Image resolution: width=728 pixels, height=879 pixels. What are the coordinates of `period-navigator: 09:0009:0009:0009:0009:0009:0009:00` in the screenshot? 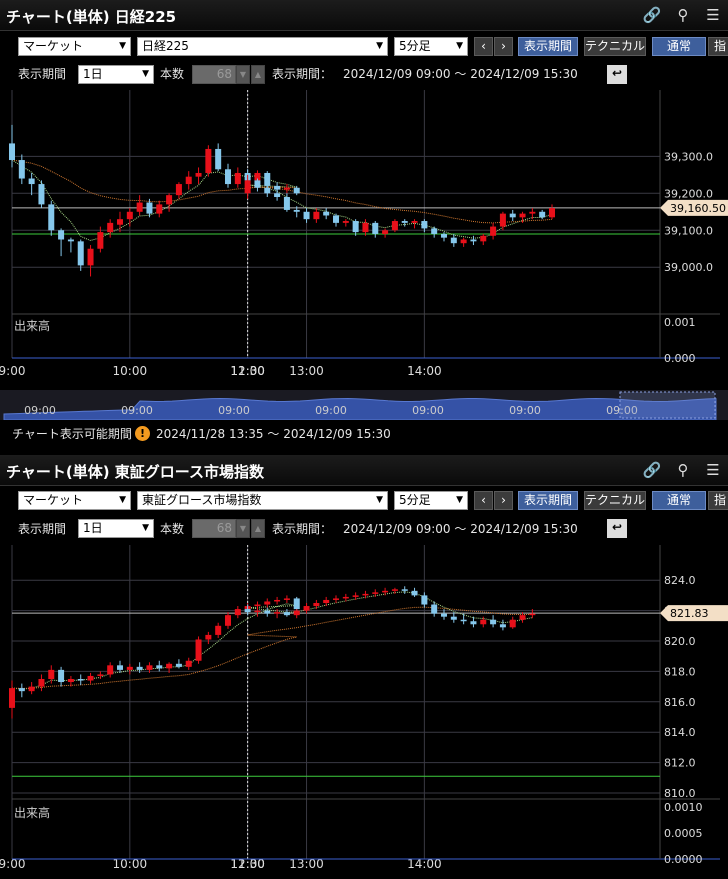 It's located at (364, 405).